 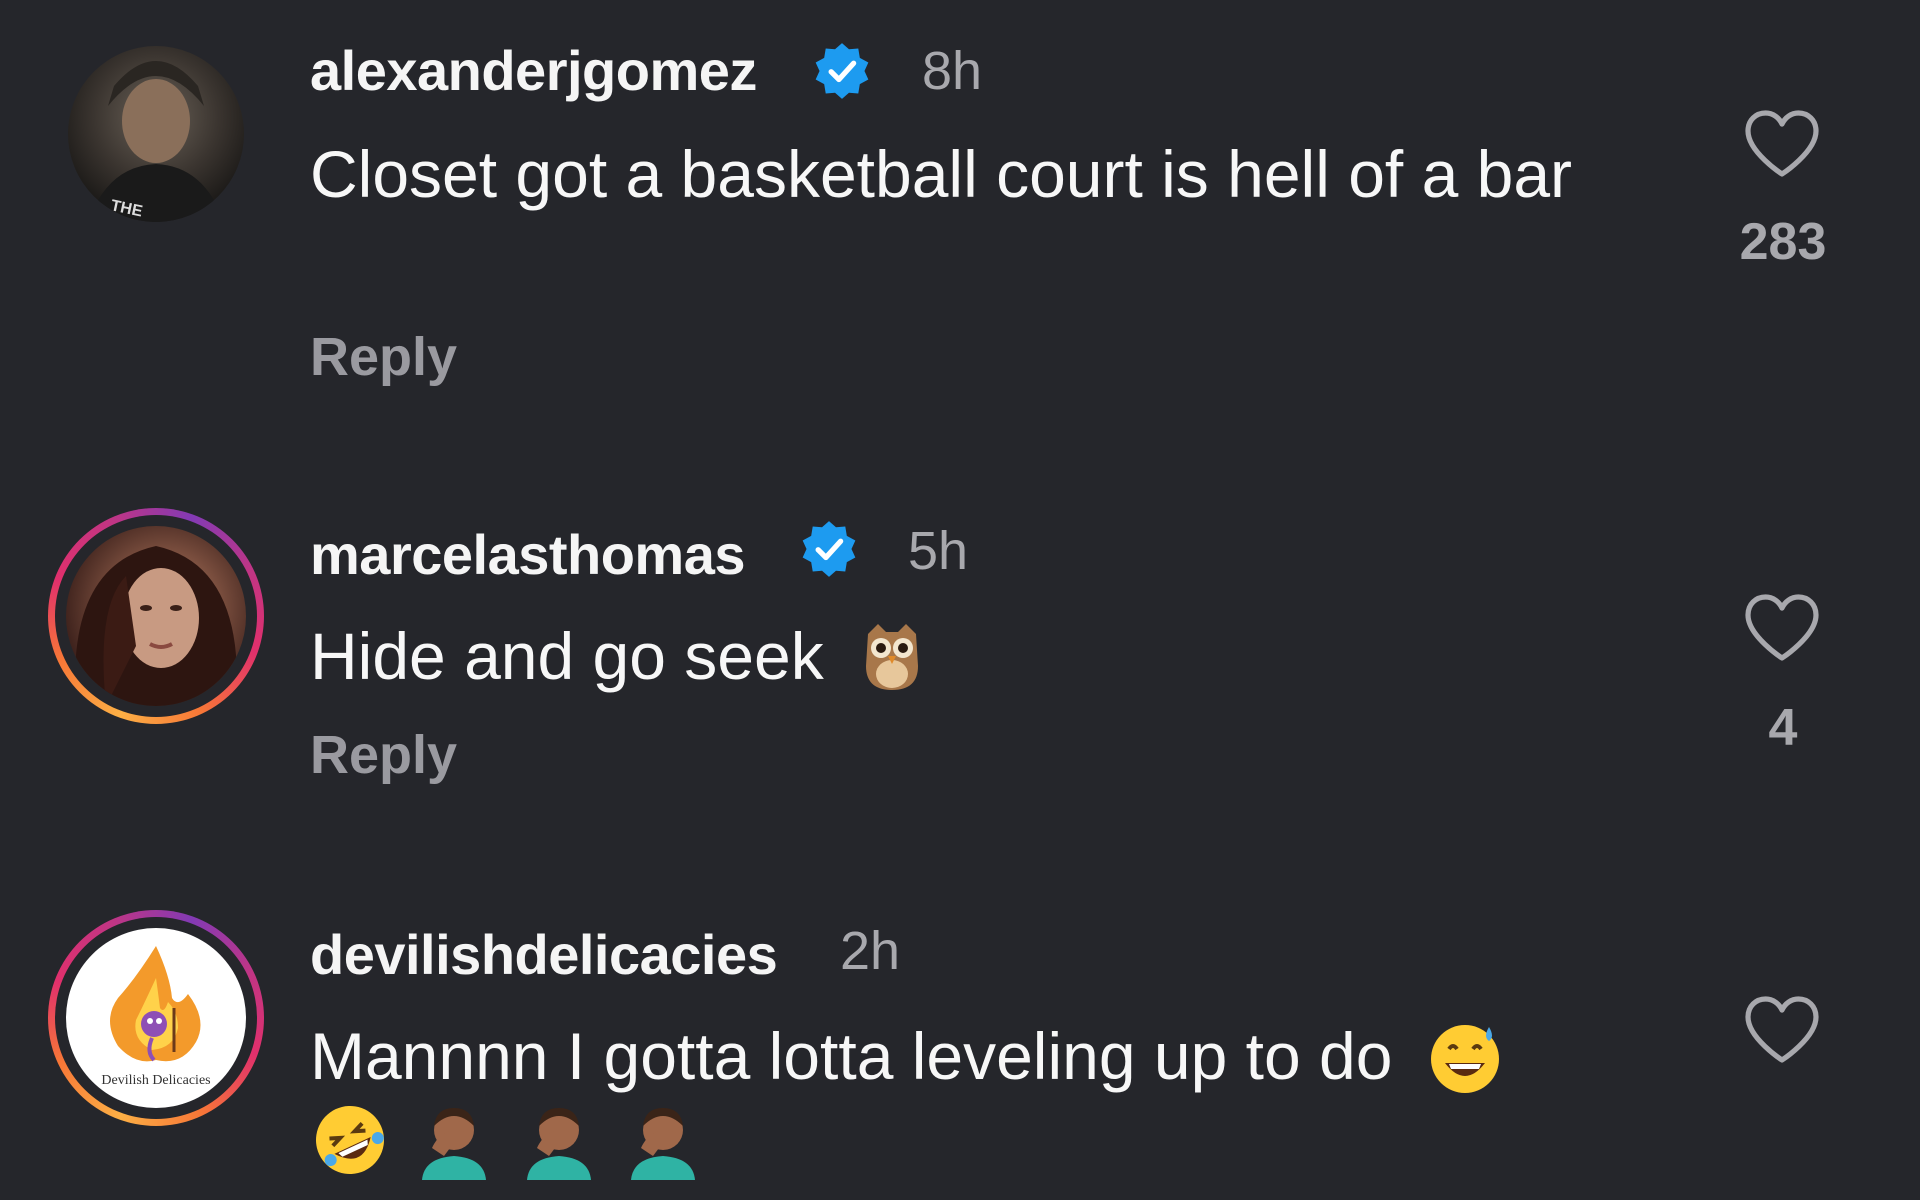 I want to click on like-count: 4, so click(x=1783, y=728).